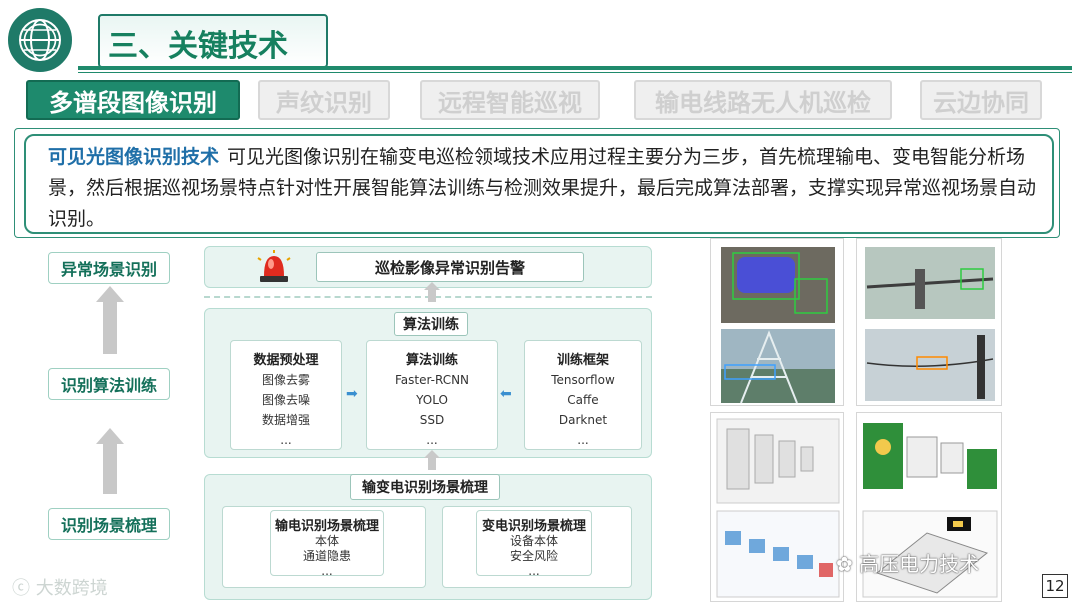 The width and height of the screenshot is (1080, 608). What do you see at coordinates (71, 588) in the screenshot?
I see `left-watermark-text: 大数跨境` at bounding box center [71, 588].